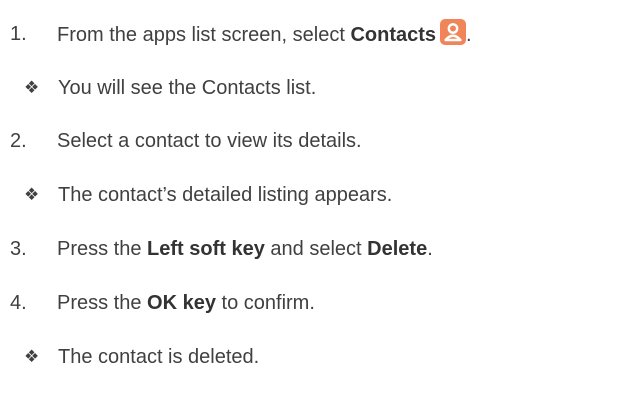  I want to click on step-text: Press the OK key to confirm., so click(186, 303).